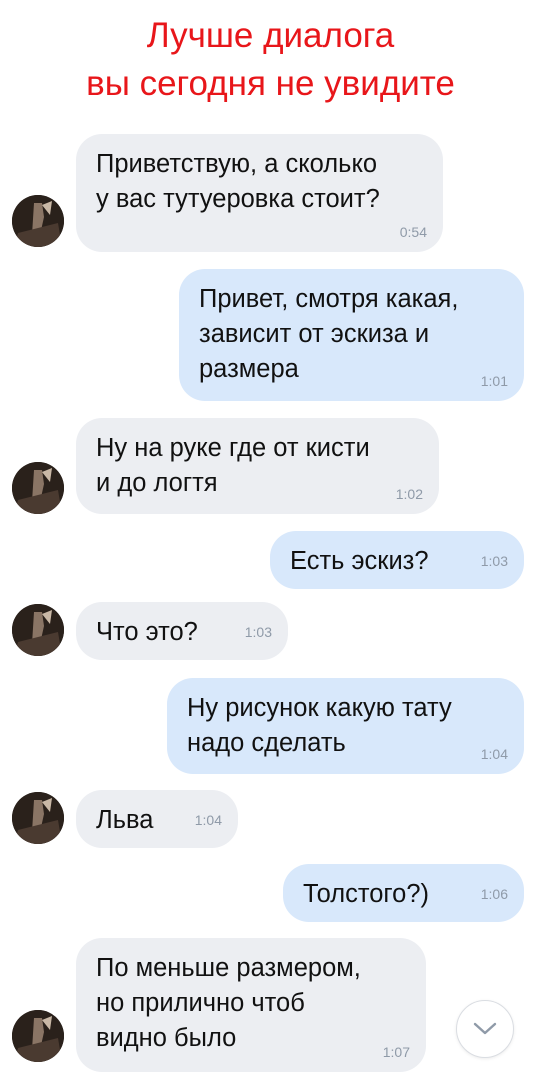  I want to click on chevron-down-icon, so click(485, 1028).